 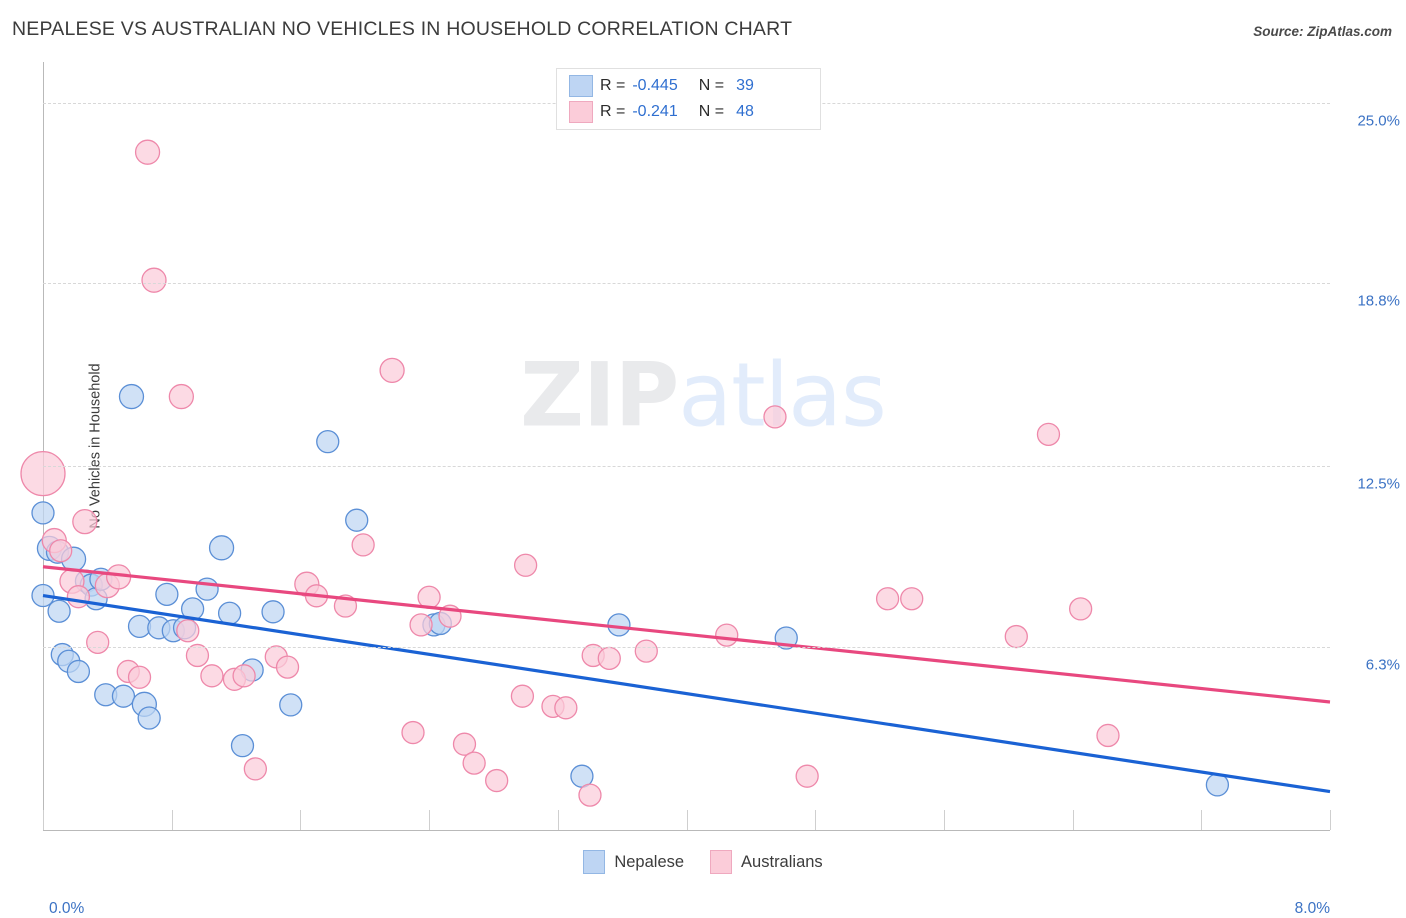 What do you see at coordinates (1378, 484) in the screenshot?
I see `y-tick-label: 12.5%` at bounding box center [1378, 484].